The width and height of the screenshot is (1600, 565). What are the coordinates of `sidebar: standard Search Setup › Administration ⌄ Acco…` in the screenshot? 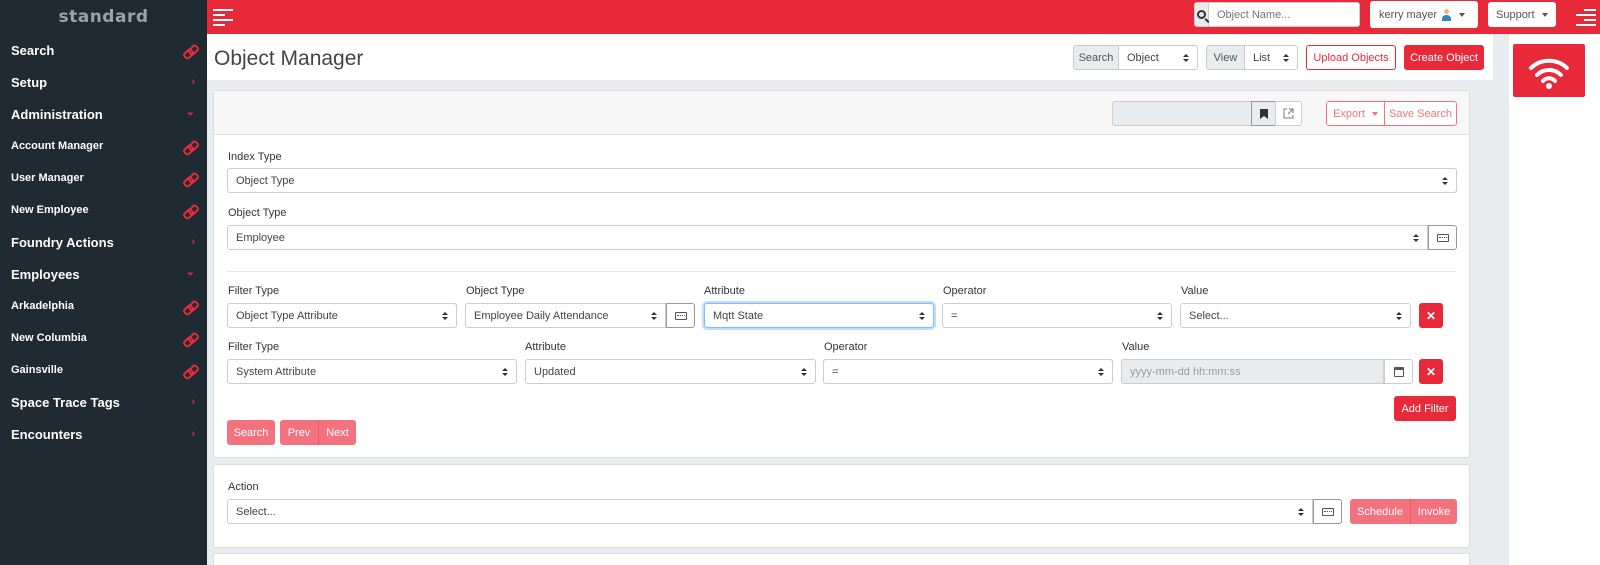 It's located at (103, 282).